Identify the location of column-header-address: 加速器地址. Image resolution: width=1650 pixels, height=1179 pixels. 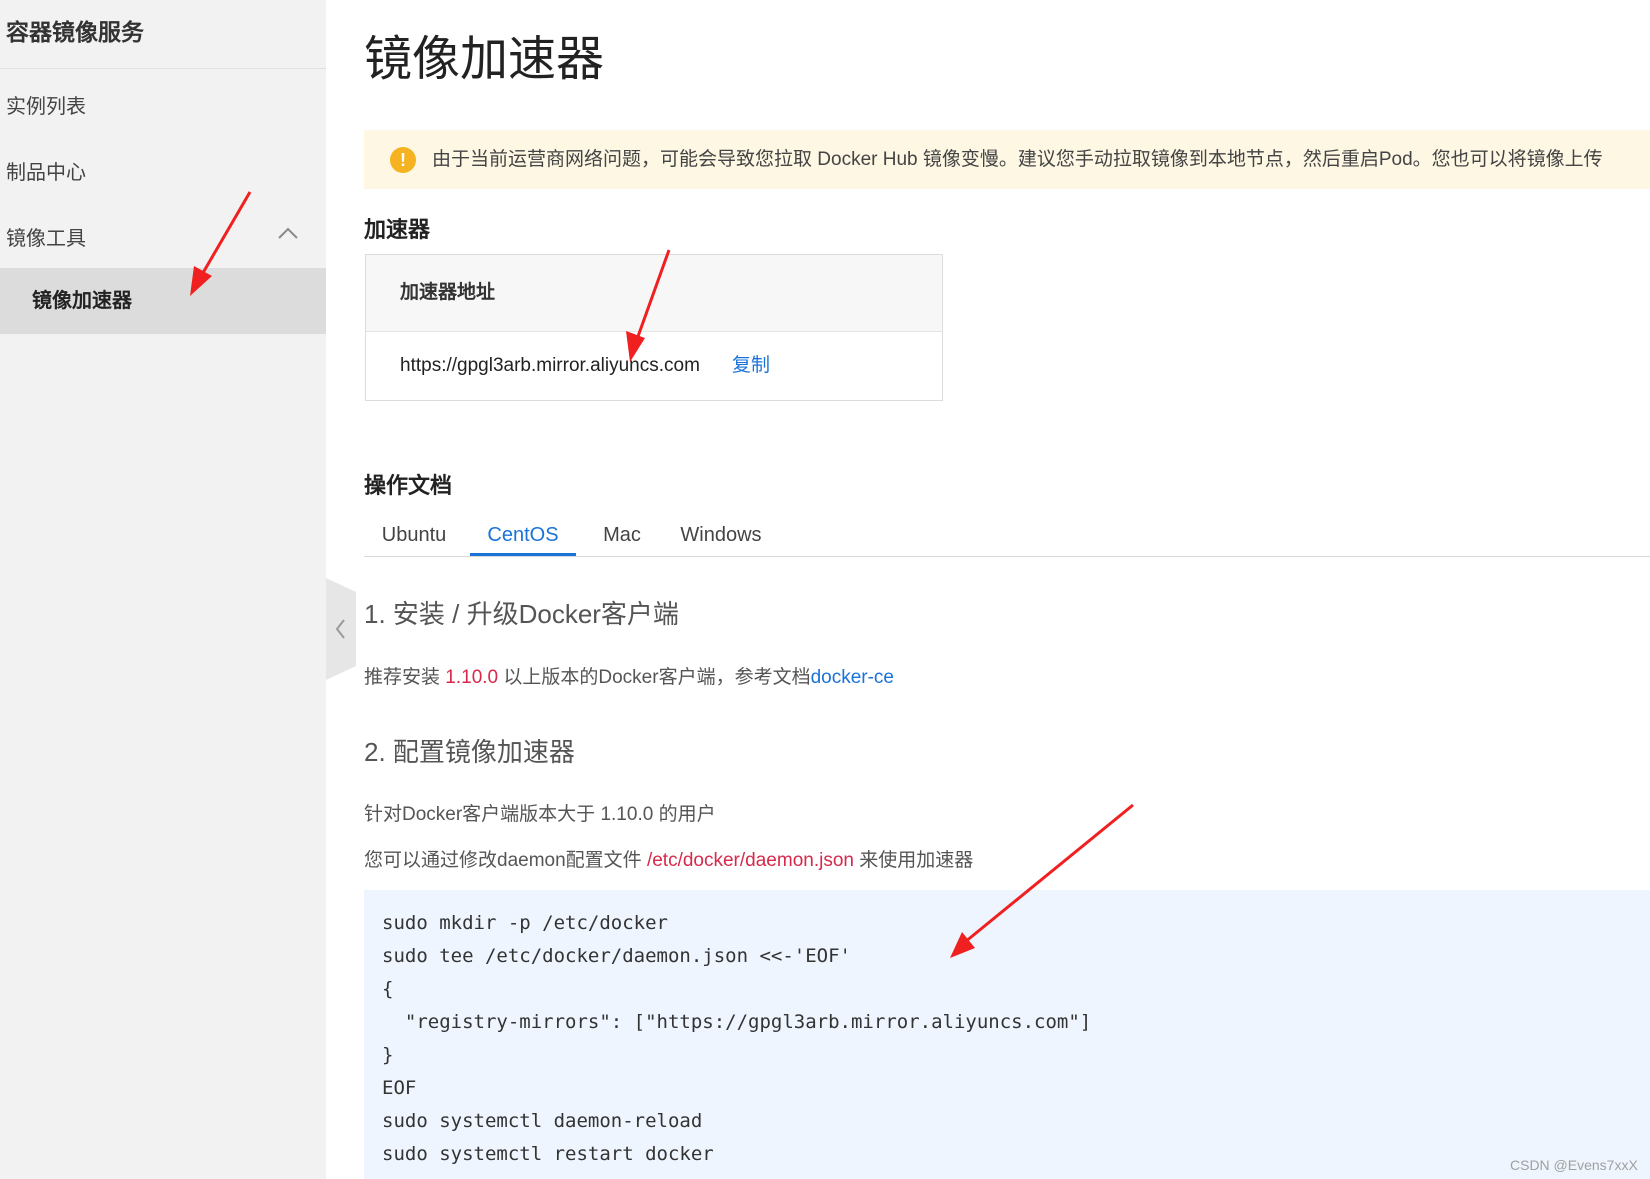
(448, 292).